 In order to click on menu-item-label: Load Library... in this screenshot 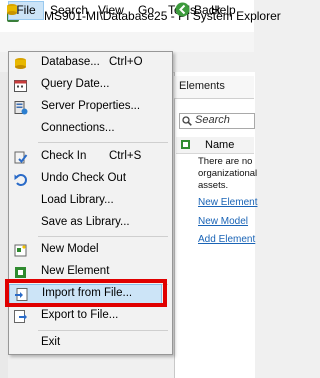, I will do `click(77, 200)`.